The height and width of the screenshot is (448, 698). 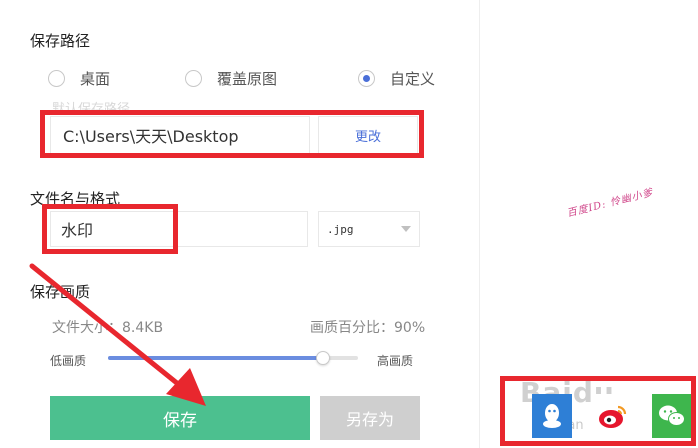 I want to click on save-as-button: 另存为, so click(x=370, y=418).